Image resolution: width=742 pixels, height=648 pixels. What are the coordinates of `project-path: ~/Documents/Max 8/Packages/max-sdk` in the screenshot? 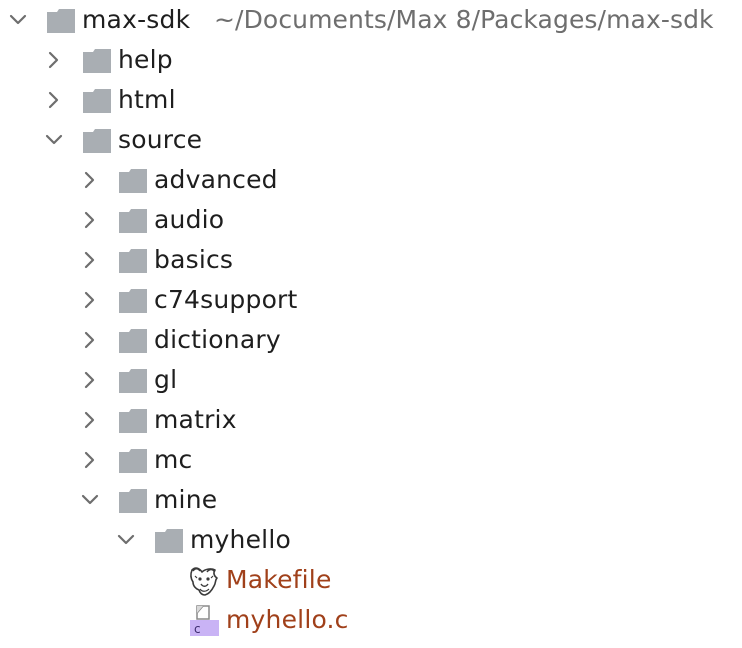 It's located at (464, 19).